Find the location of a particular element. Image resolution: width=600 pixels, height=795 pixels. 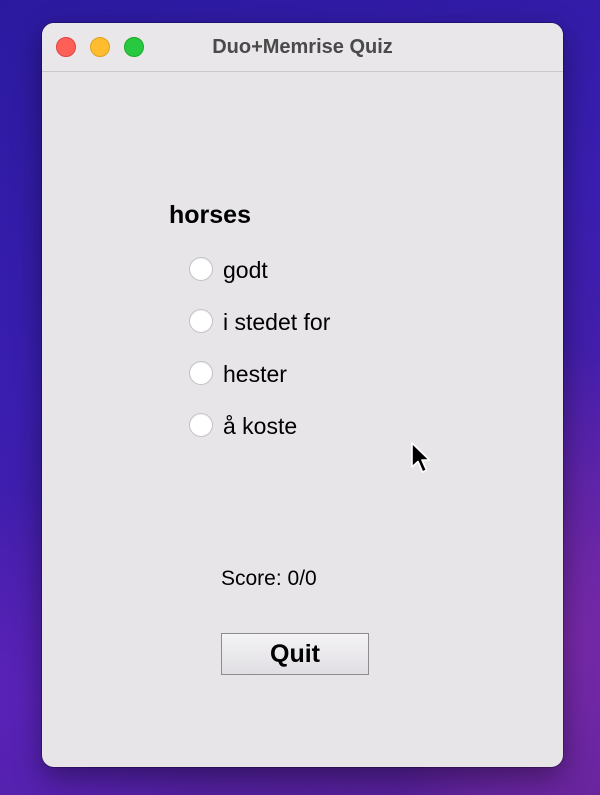

mouse-pointer-icon is located at coordinates (421, 457).